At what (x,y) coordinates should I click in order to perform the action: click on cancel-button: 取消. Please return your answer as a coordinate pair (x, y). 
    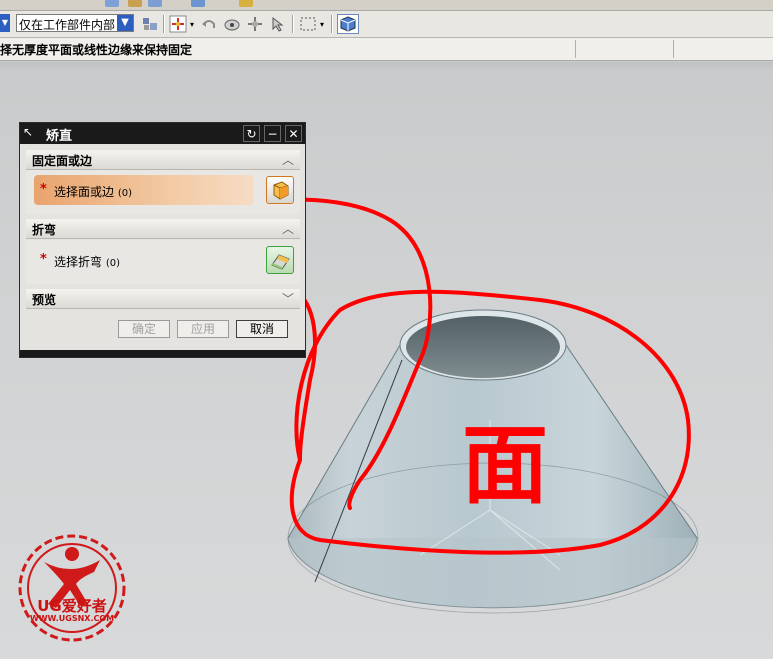
    Looking at the image, I should click on (262, 329).